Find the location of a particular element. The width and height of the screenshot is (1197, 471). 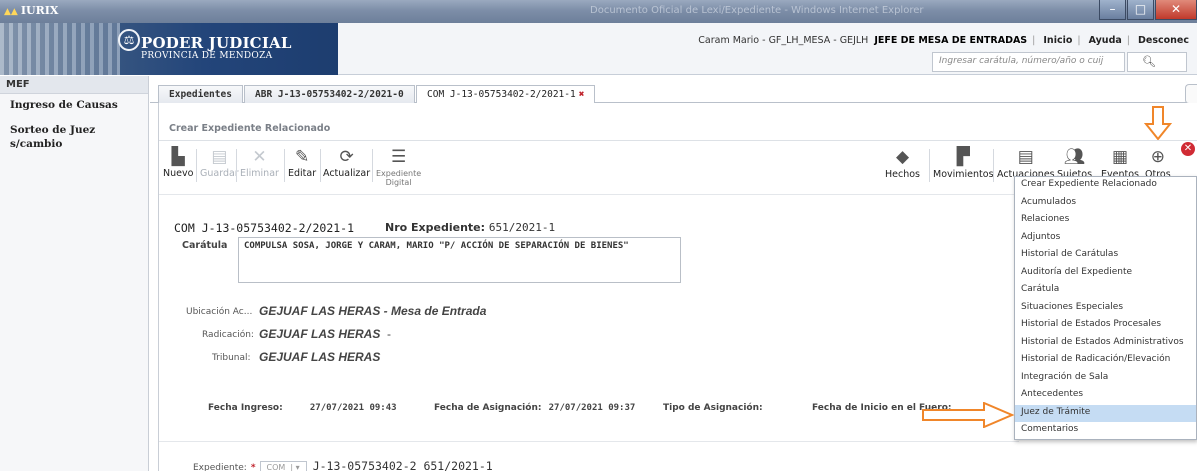

hechos-button: ◆ Hechos is located at coordinates (902, 163).